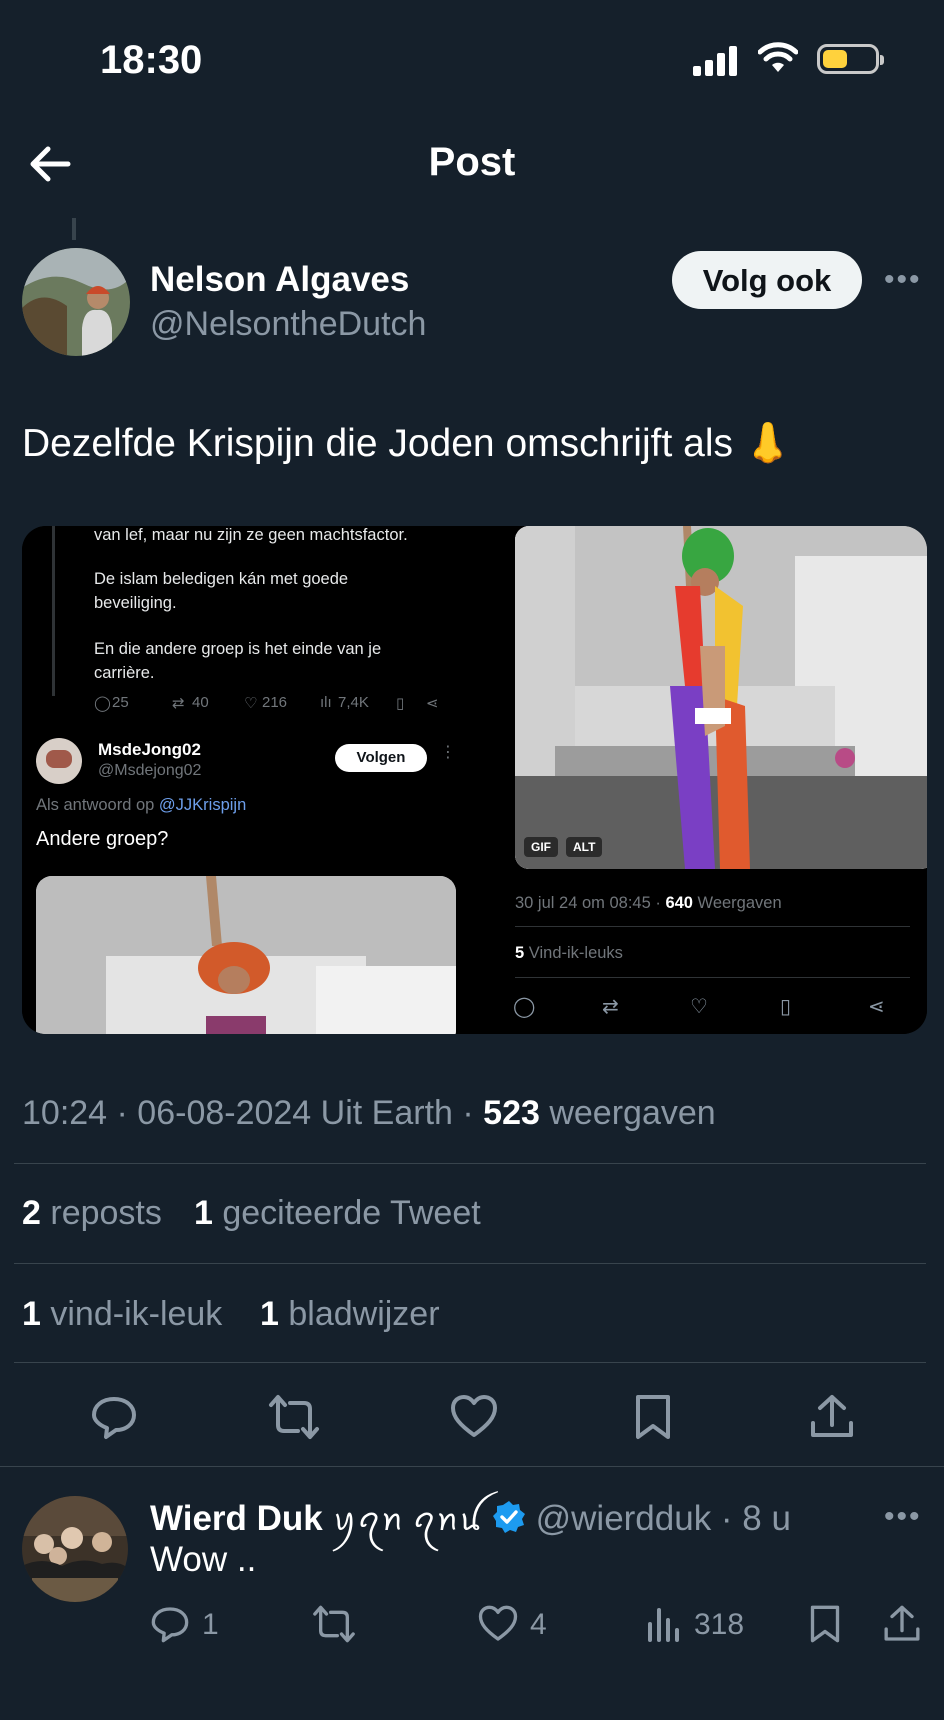 The image size is (944, 1720). What do you see at coordinates (679, 903) in the screenshot?
I see `quoted-views-count: 640` at bounding box center [679, 903].